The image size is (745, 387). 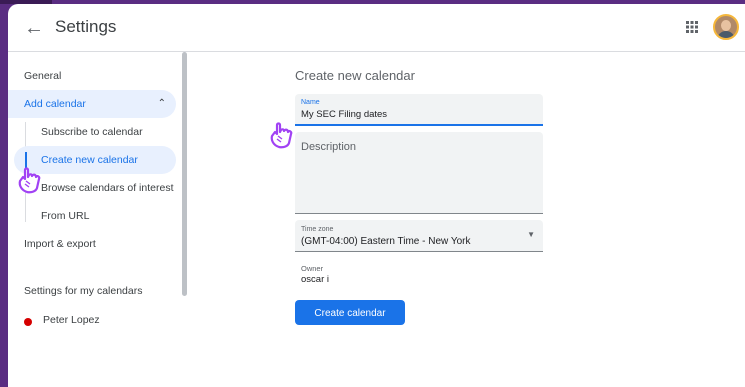 I want to click on owner-label: Owner, so click(x=312, y=268).